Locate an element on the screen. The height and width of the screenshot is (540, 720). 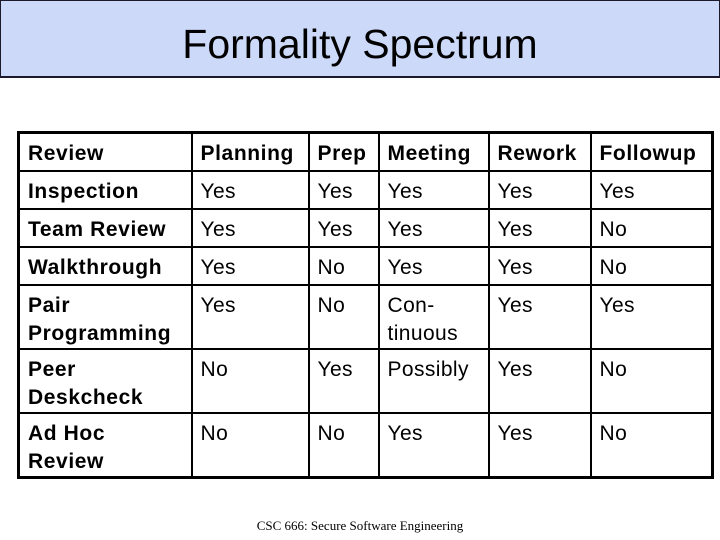
table-row: Inspection Yes Yes Yes Yes Yes is located at coordinates (365, 189).